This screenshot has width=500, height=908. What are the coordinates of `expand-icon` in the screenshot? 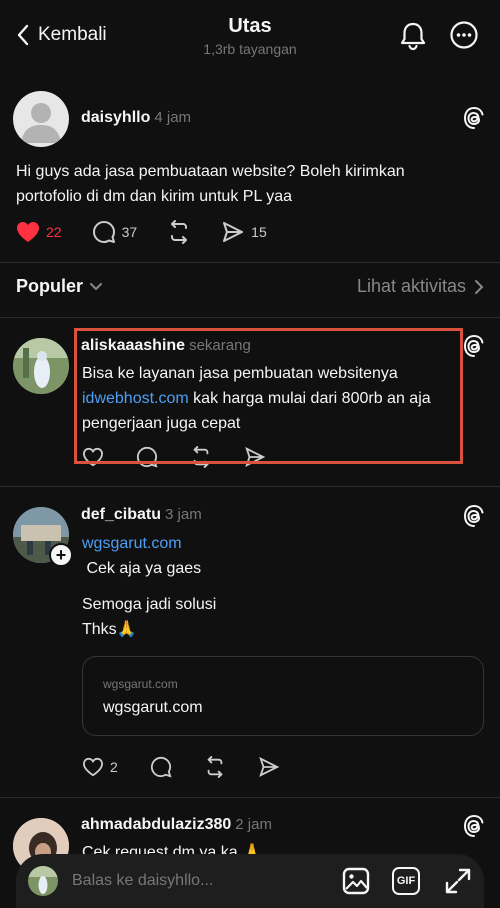 It's located at (458, 881).